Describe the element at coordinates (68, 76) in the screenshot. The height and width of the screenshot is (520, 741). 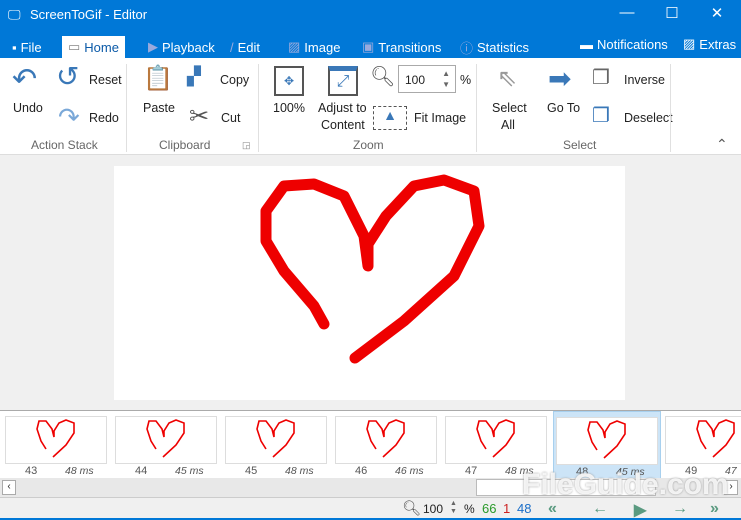
I see `reset-icon: ↺` at that location.